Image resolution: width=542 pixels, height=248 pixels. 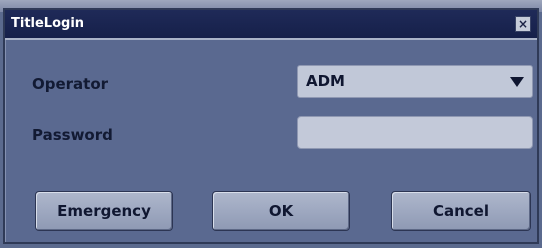 I want to click on ok-button: OK, so click(x=281, y=211).